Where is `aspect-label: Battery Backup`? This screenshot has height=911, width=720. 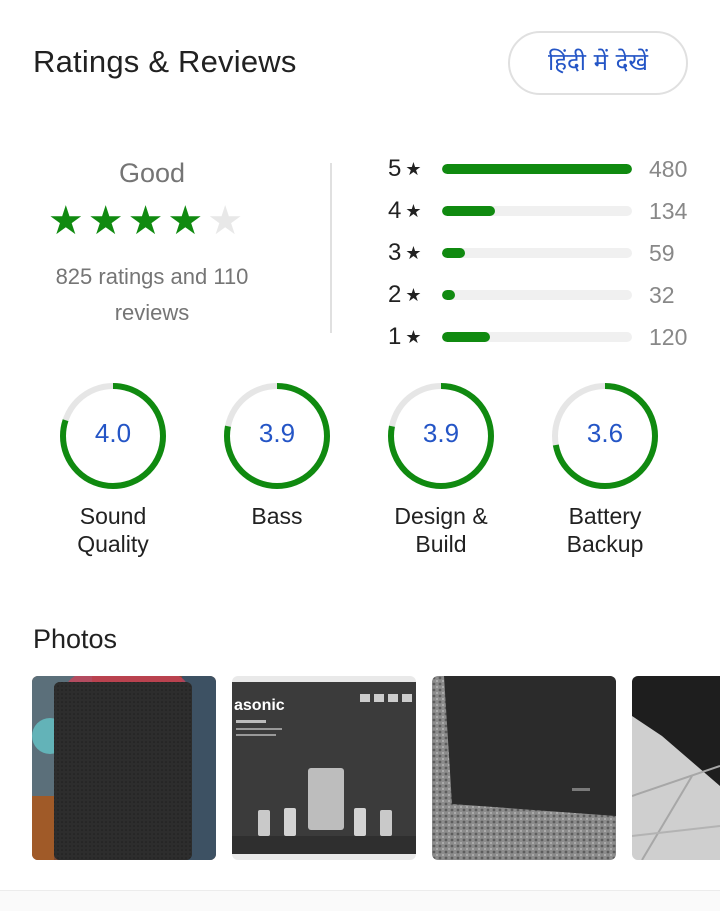
aspect-label: Battery Backup is located at coordinates (605, 530).